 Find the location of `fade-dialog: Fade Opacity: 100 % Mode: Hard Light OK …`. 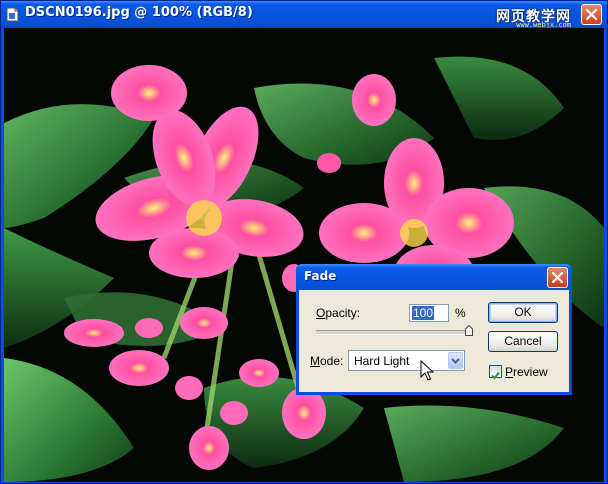

fade-dialog: Fade Opacity: 100 % Mode: Hard Light OK … is located at coordinates (434, 329).